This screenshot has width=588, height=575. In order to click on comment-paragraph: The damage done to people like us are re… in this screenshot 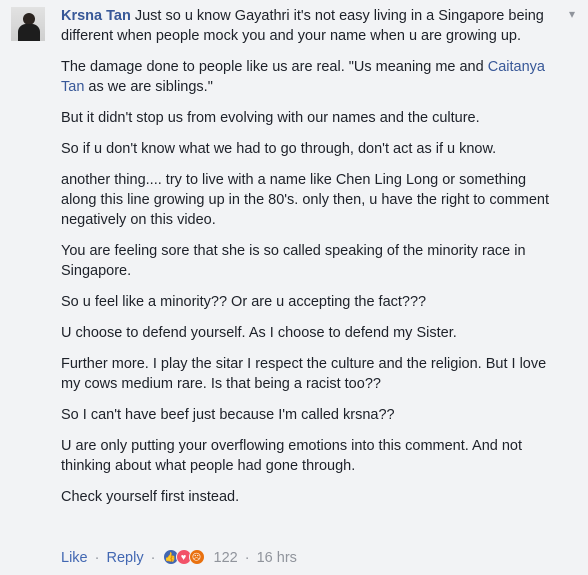, I will do `click(311, 77)`.